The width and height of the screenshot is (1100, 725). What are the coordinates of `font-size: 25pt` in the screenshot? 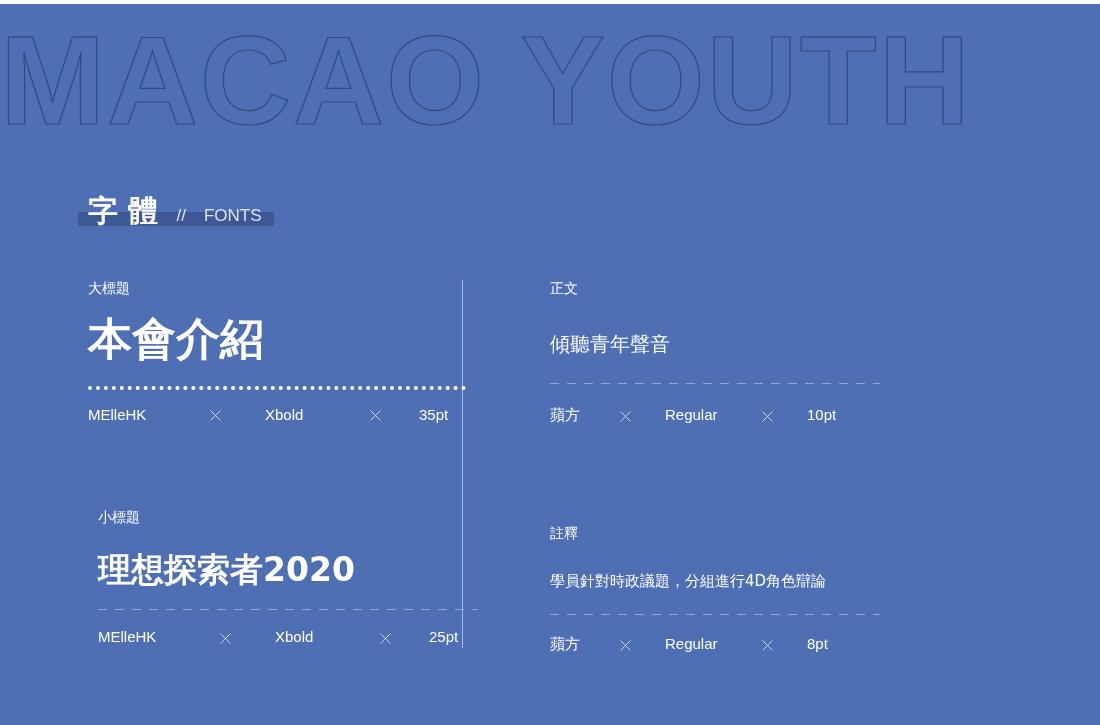 It's located at (444, 637).